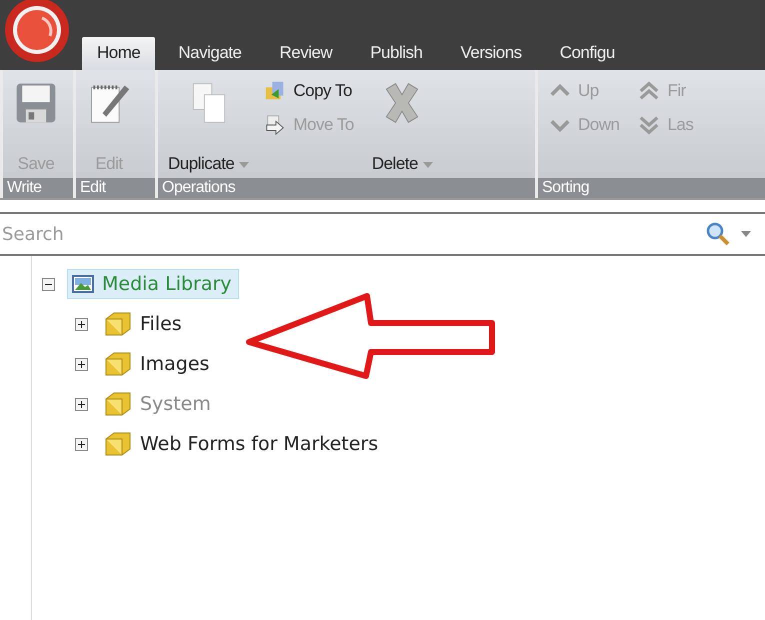 This screenshot has height=620, width=765. What do you see at coordinates (242, 444) in the screenshot?
I see `tree-item: Web Forms for Marketers` at bounding box center [242, 444].